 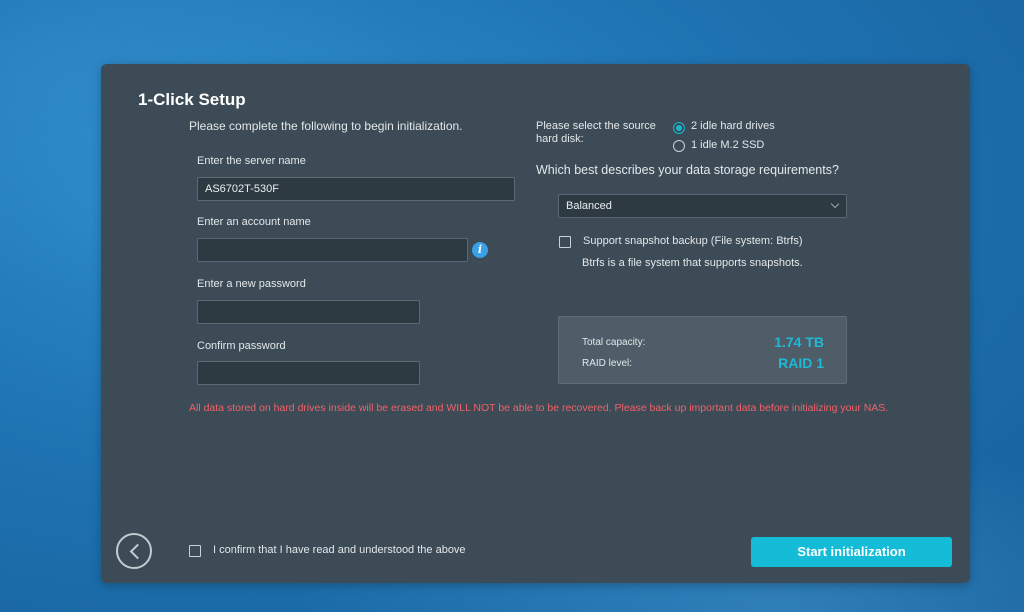 What do you see at coordinates (607, 363) in the screenshot?
I see `raid-level-label: RAID level:` at bounding box center [607, 363].